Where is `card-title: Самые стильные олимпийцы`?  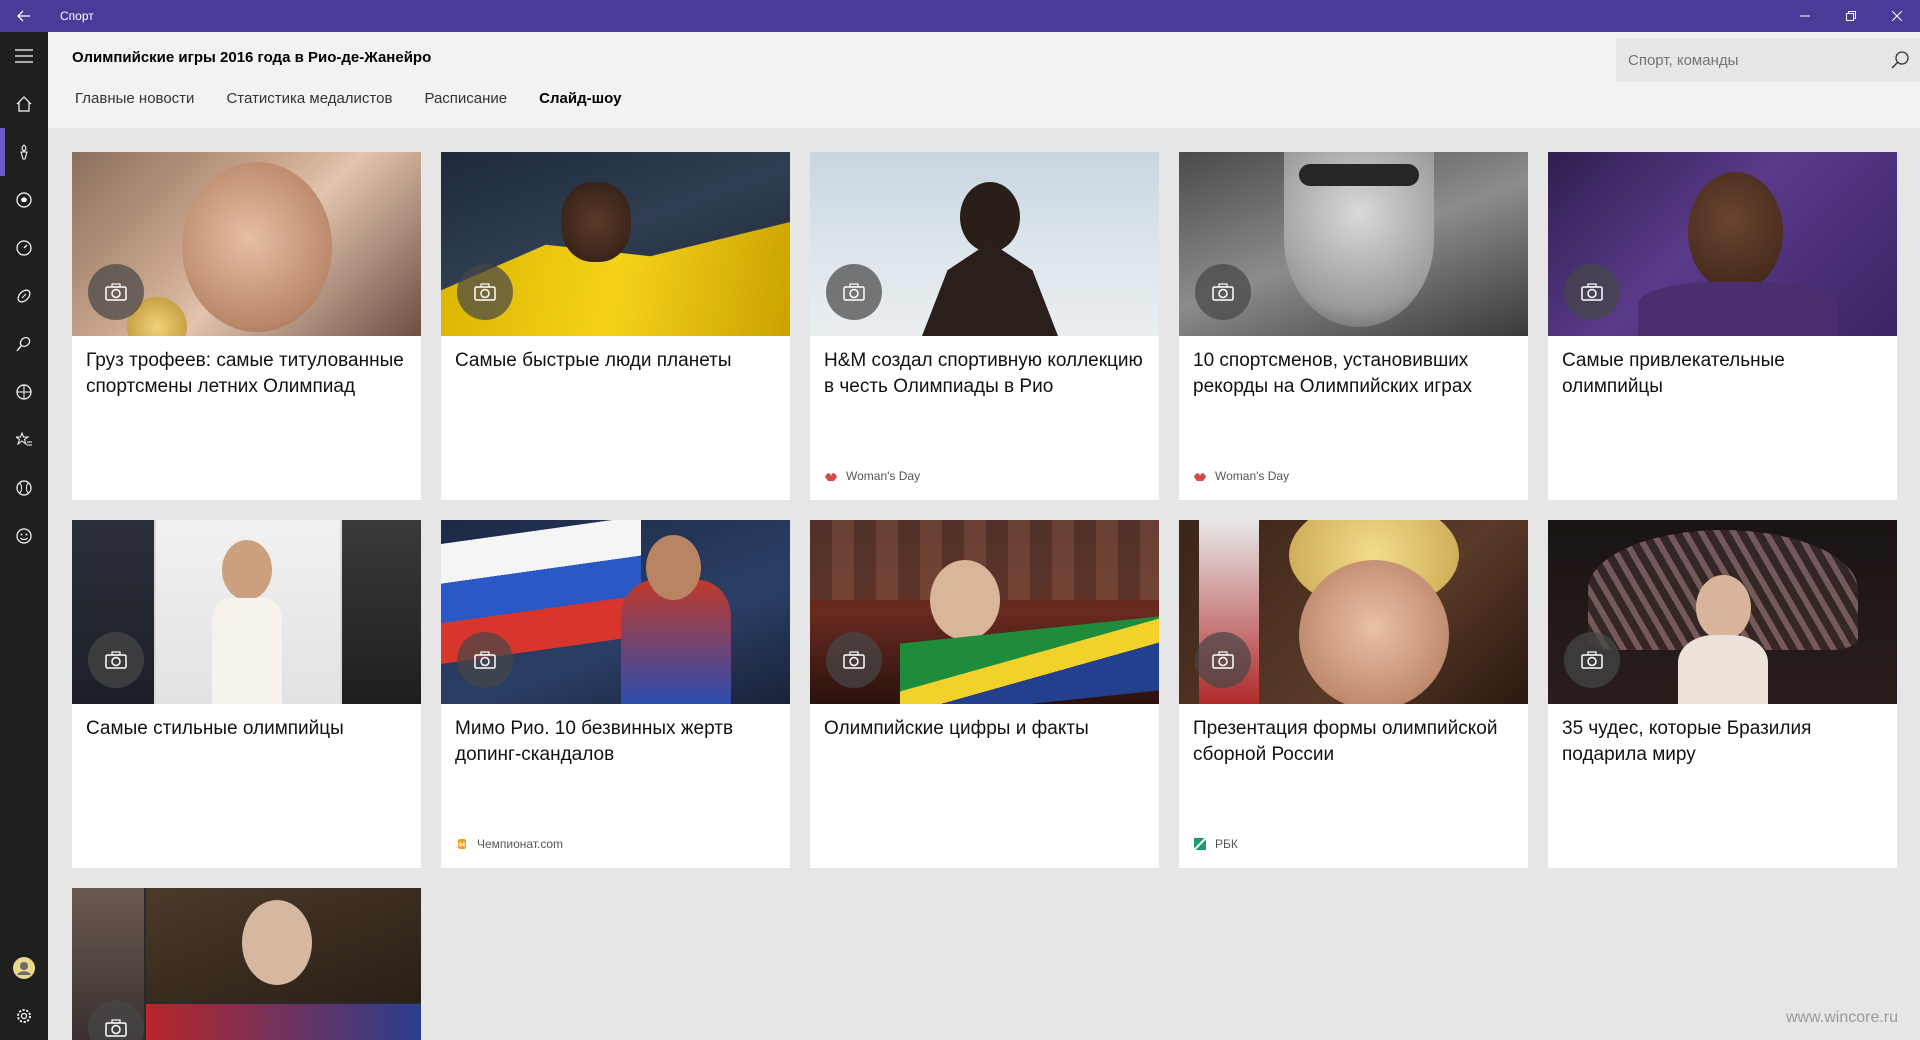 card-title: Самые стильные олимпийцы is located at coordinates (215, 728).